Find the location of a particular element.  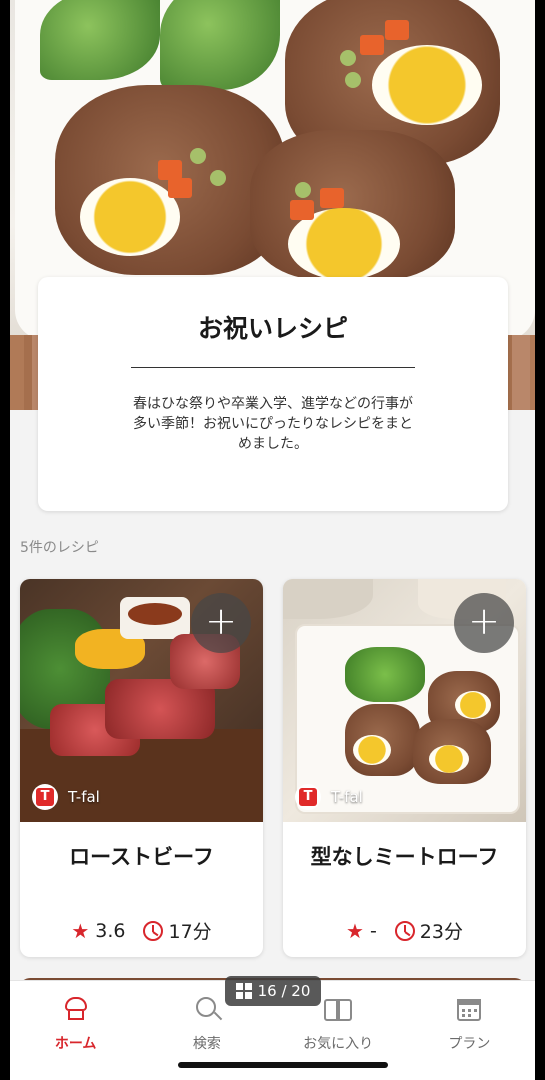

recipe-name: 型なしミートローフ is located at coordinates (404, 857).